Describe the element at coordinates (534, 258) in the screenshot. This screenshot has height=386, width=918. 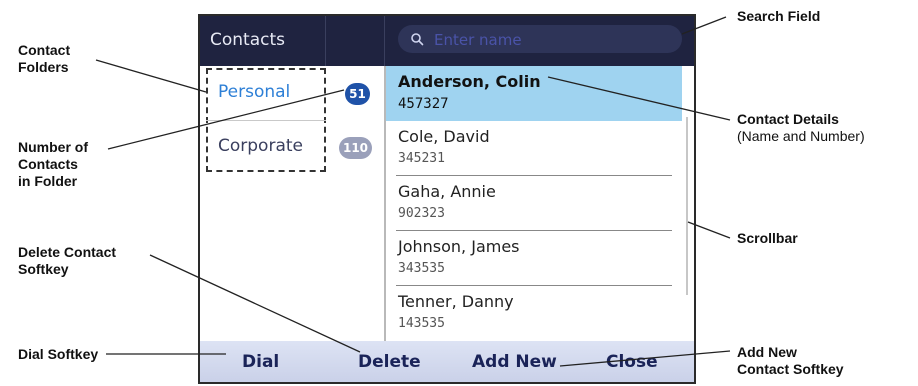
I see `list-item: Johnson, James 343535` at that location.